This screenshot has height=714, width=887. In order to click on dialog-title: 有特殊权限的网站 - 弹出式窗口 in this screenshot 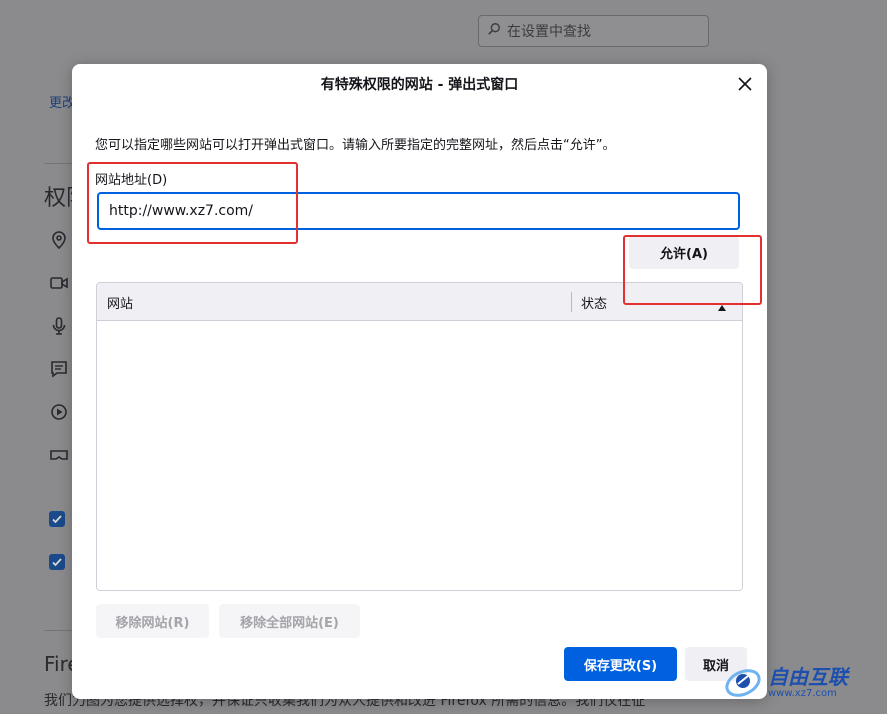, I will do `click(419, 85)`.